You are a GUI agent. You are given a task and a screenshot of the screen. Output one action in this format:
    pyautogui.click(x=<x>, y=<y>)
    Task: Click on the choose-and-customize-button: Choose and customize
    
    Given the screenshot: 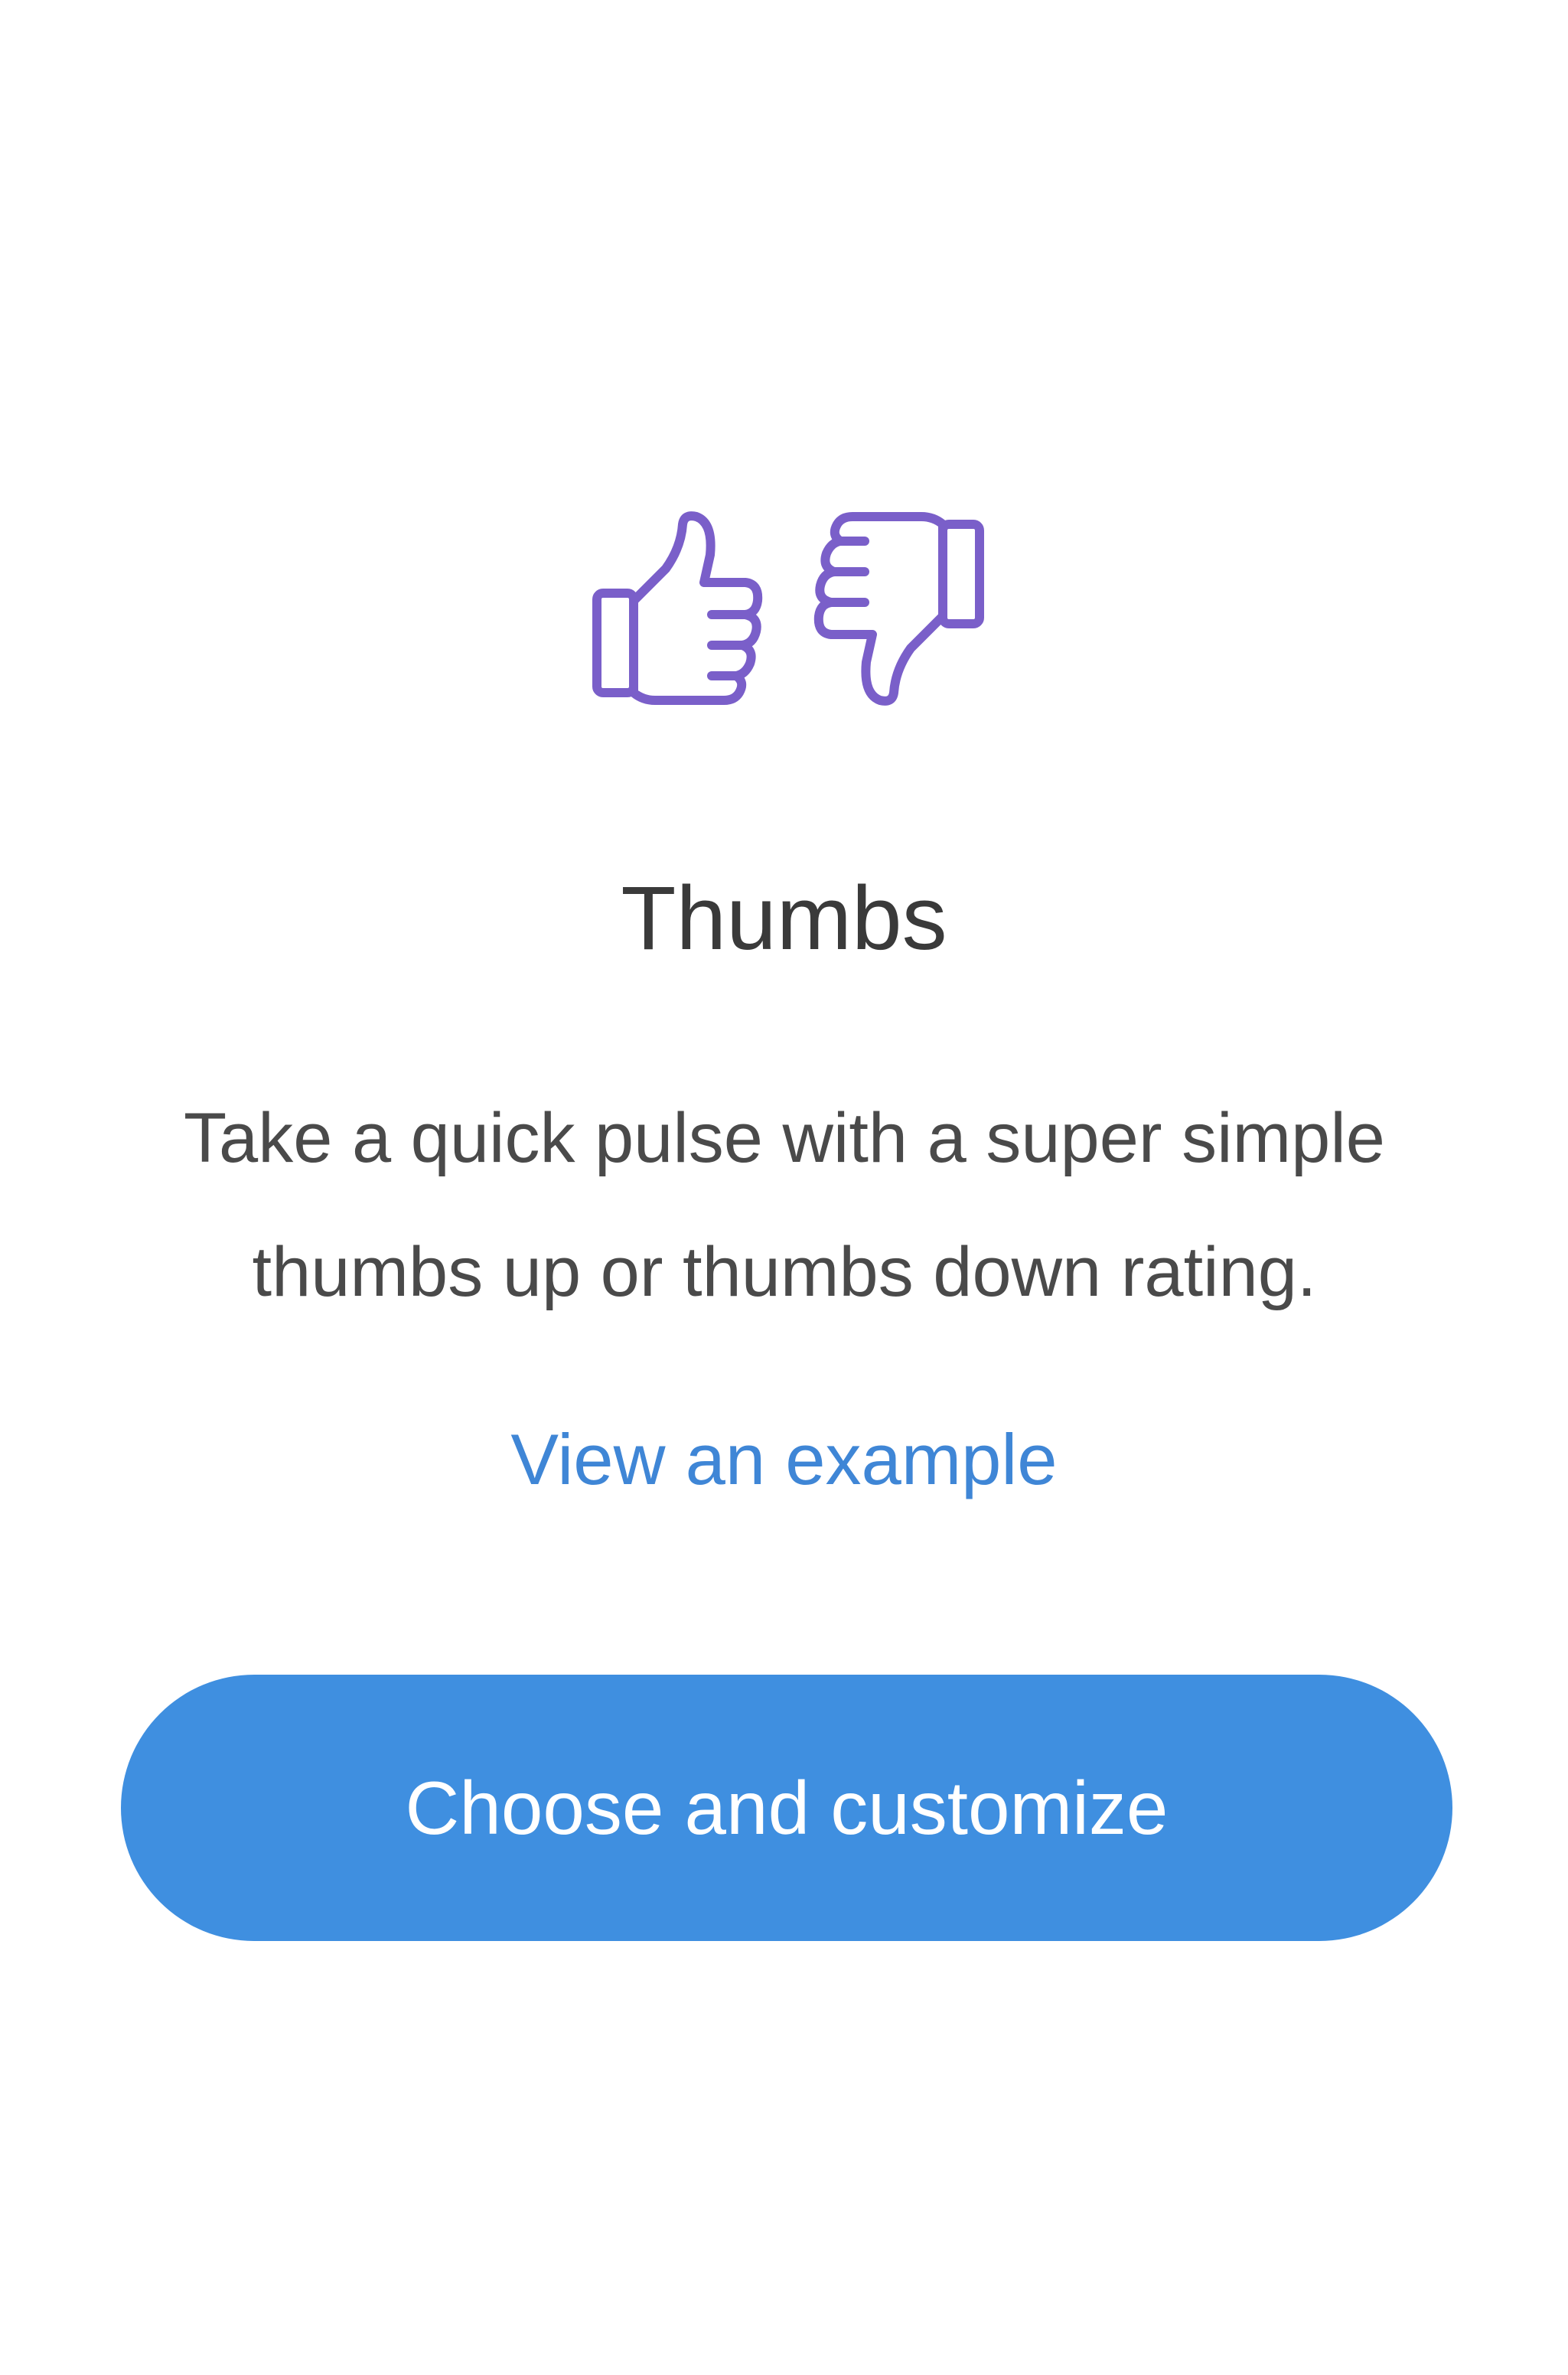 What is the action you would take?
    pyautogui.click(x=786, y=1808)
    